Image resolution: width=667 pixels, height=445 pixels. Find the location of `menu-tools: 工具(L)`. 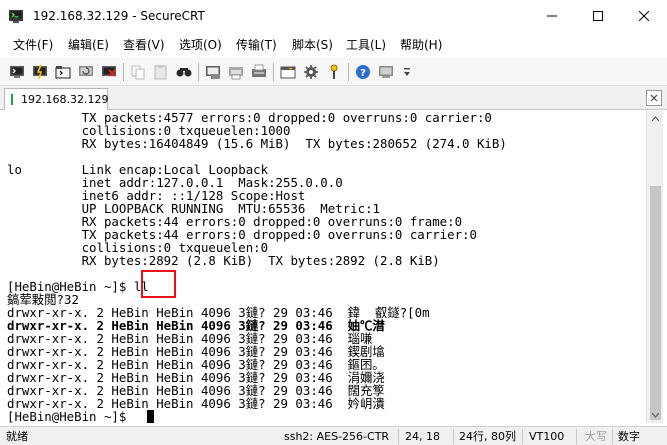

menu-tools: 工具(L) is located at coordinates (366, 45).